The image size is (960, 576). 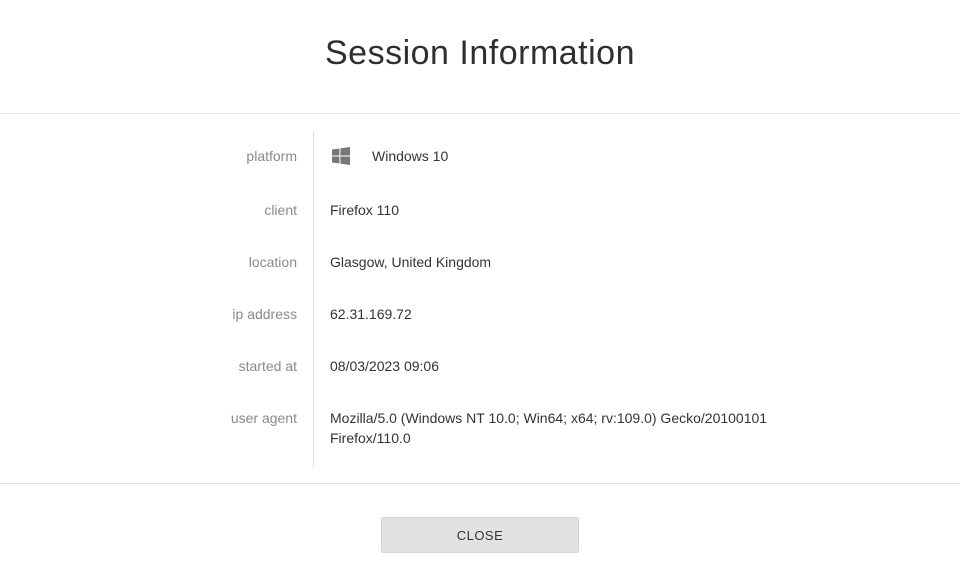 What do you see at coordinates (371, 314) in the screenshot?
I see `ip-address-value: 62.31.169.72` at bounding box center [371, 314].